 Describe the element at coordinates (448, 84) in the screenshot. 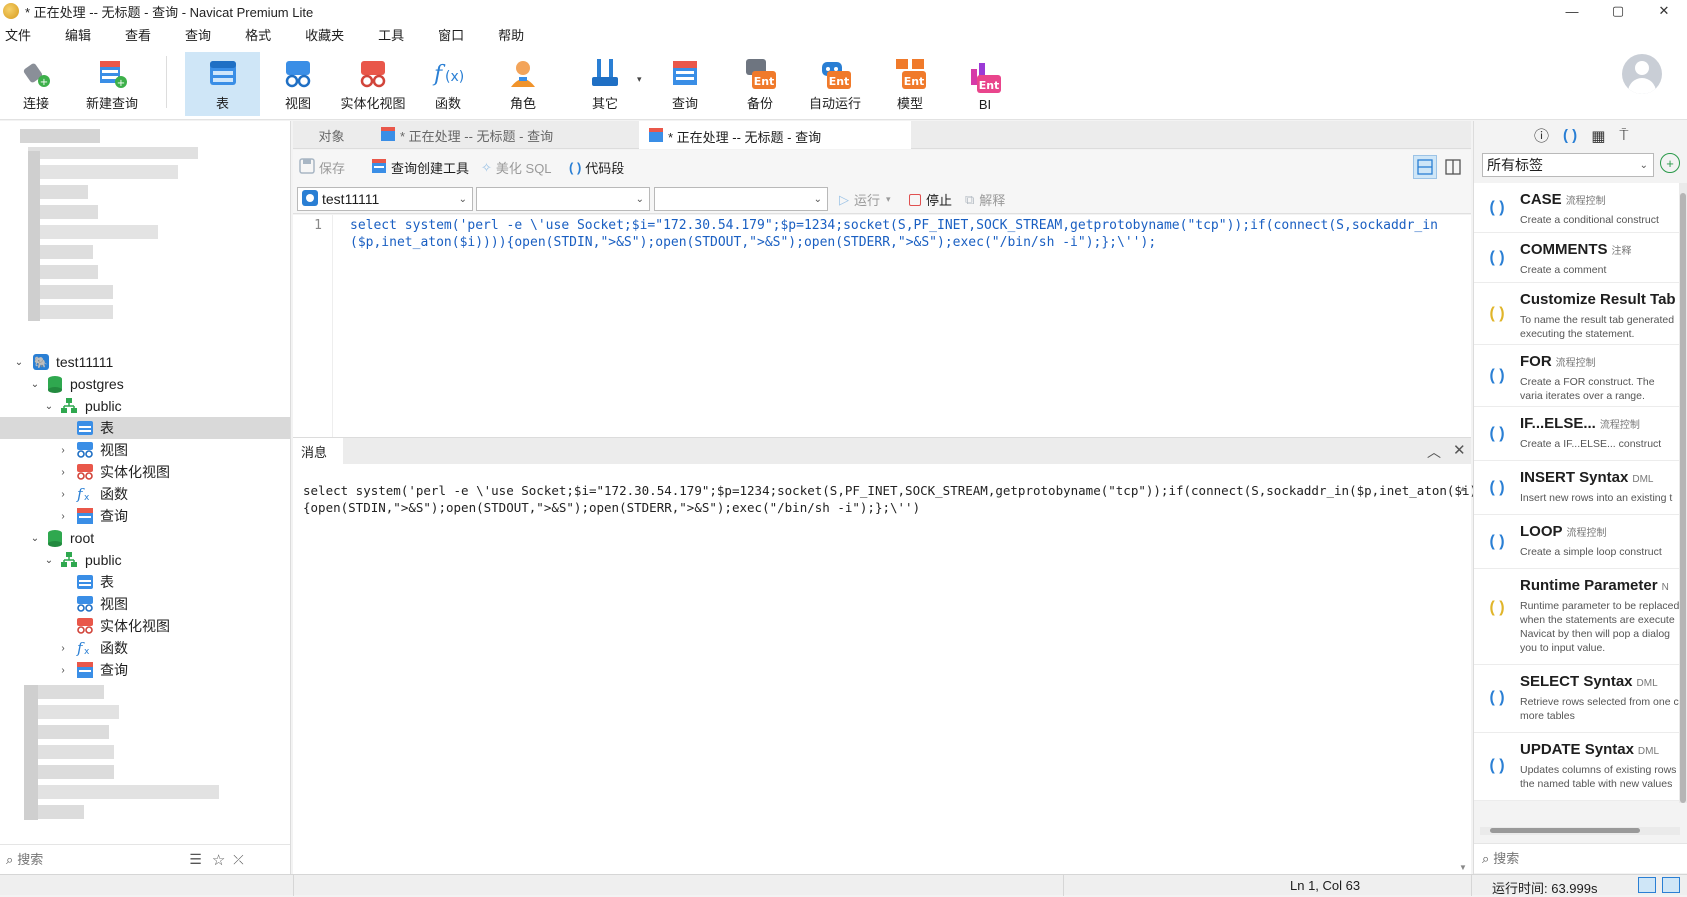

I see `function-button: f (x) 函数` at that location.